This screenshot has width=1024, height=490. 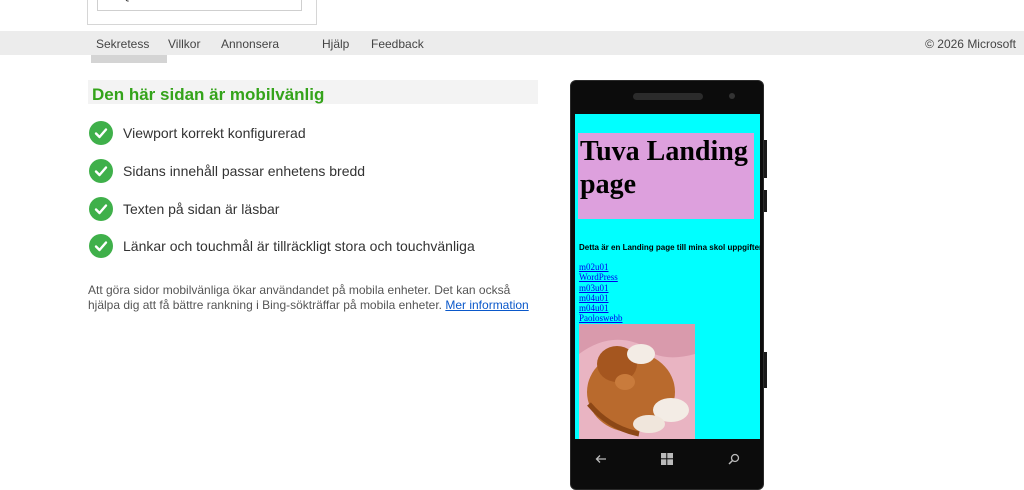 What do you see at coordinates (664, 168) in the screenshot?
I see `preview-heading: Tuva Landing page` at bounding box center [664, 168].